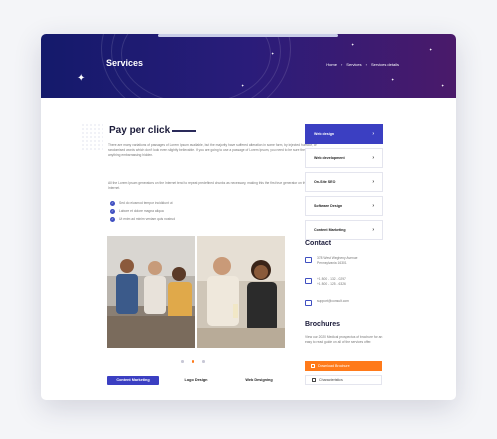  I want to click on window-topline, so click(248, 35).